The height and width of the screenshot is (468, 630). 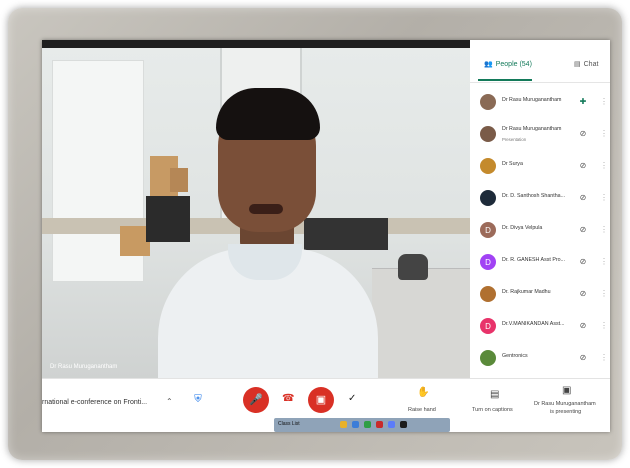 What do you see at coordinates (591, 64) in the screenshot?
I see `tab-chat-label: Chat` at bounding box center [591, 64].